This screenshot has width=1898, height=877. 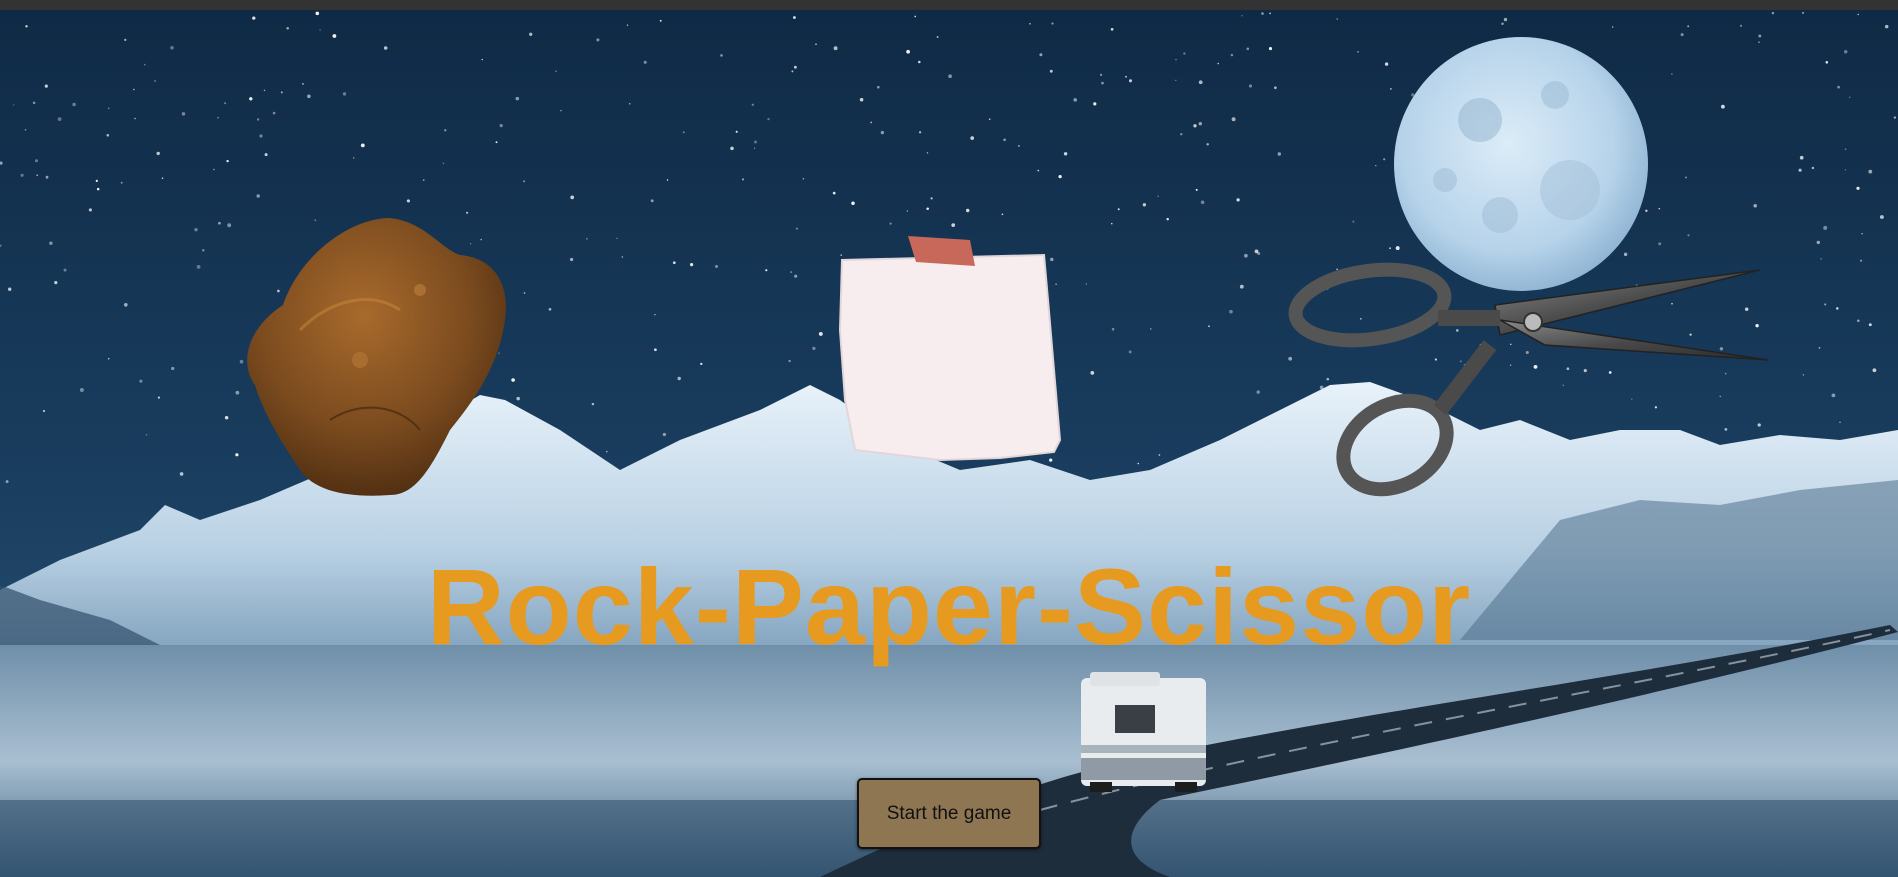 I want to click on start-game-button: Start the game, so click(x=949, y=813).